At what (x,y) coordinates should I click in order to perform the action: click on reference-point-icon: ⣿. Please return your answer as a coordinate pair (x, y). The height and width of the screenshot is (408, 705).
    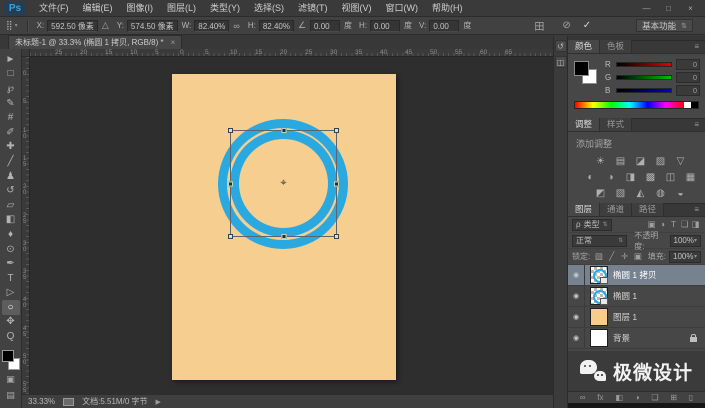
    Looking at the image, I should click on (9, 25).